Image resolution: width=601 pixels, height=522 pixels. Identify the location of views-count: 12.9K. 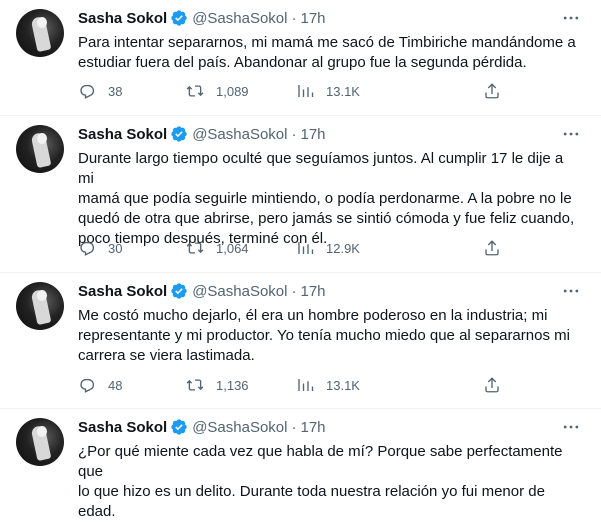
(343, 248).